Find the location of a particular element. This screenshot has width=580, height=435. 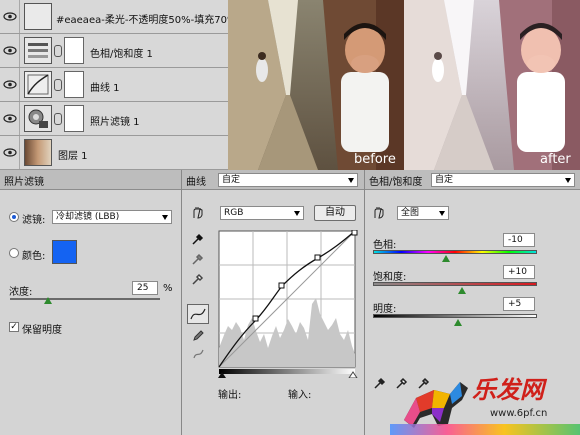

layer-name: 图层 1 is located at coordinates (73, 156).